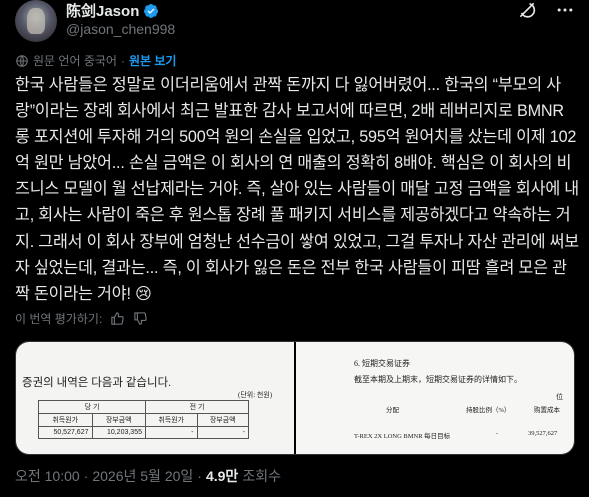 Image resolution: width=589 pixels, height=497 pixels. Describe the element at coordinates (197, 407) in the screenshot. I see `col-prior: 전 기` at that location.